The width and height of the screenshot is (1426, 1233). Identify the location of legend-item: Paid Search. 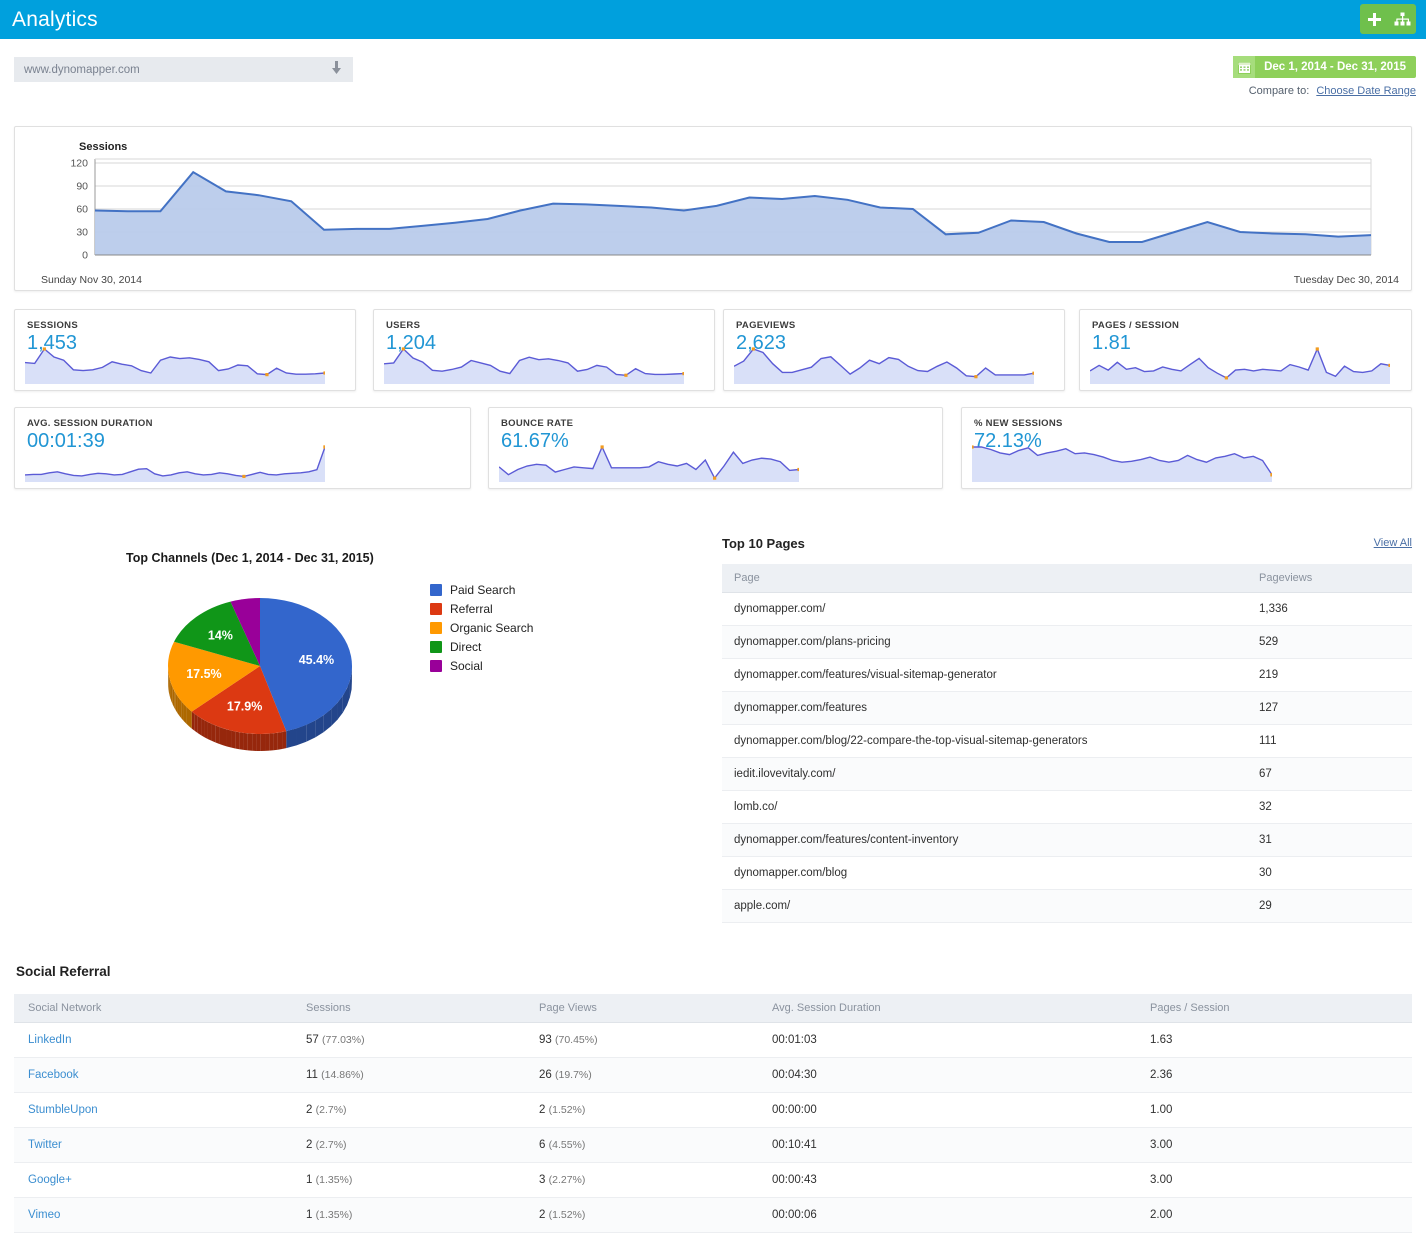
(481, 589).